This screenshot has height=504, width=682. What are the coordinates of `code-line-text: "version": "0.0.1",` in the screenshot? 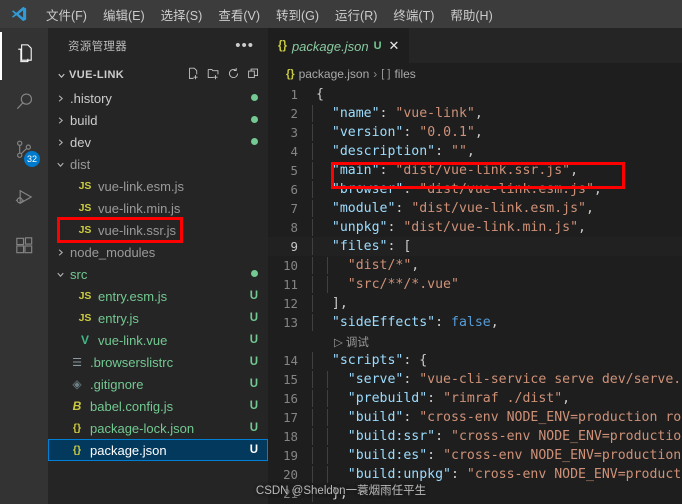 It's located at (397, 132).